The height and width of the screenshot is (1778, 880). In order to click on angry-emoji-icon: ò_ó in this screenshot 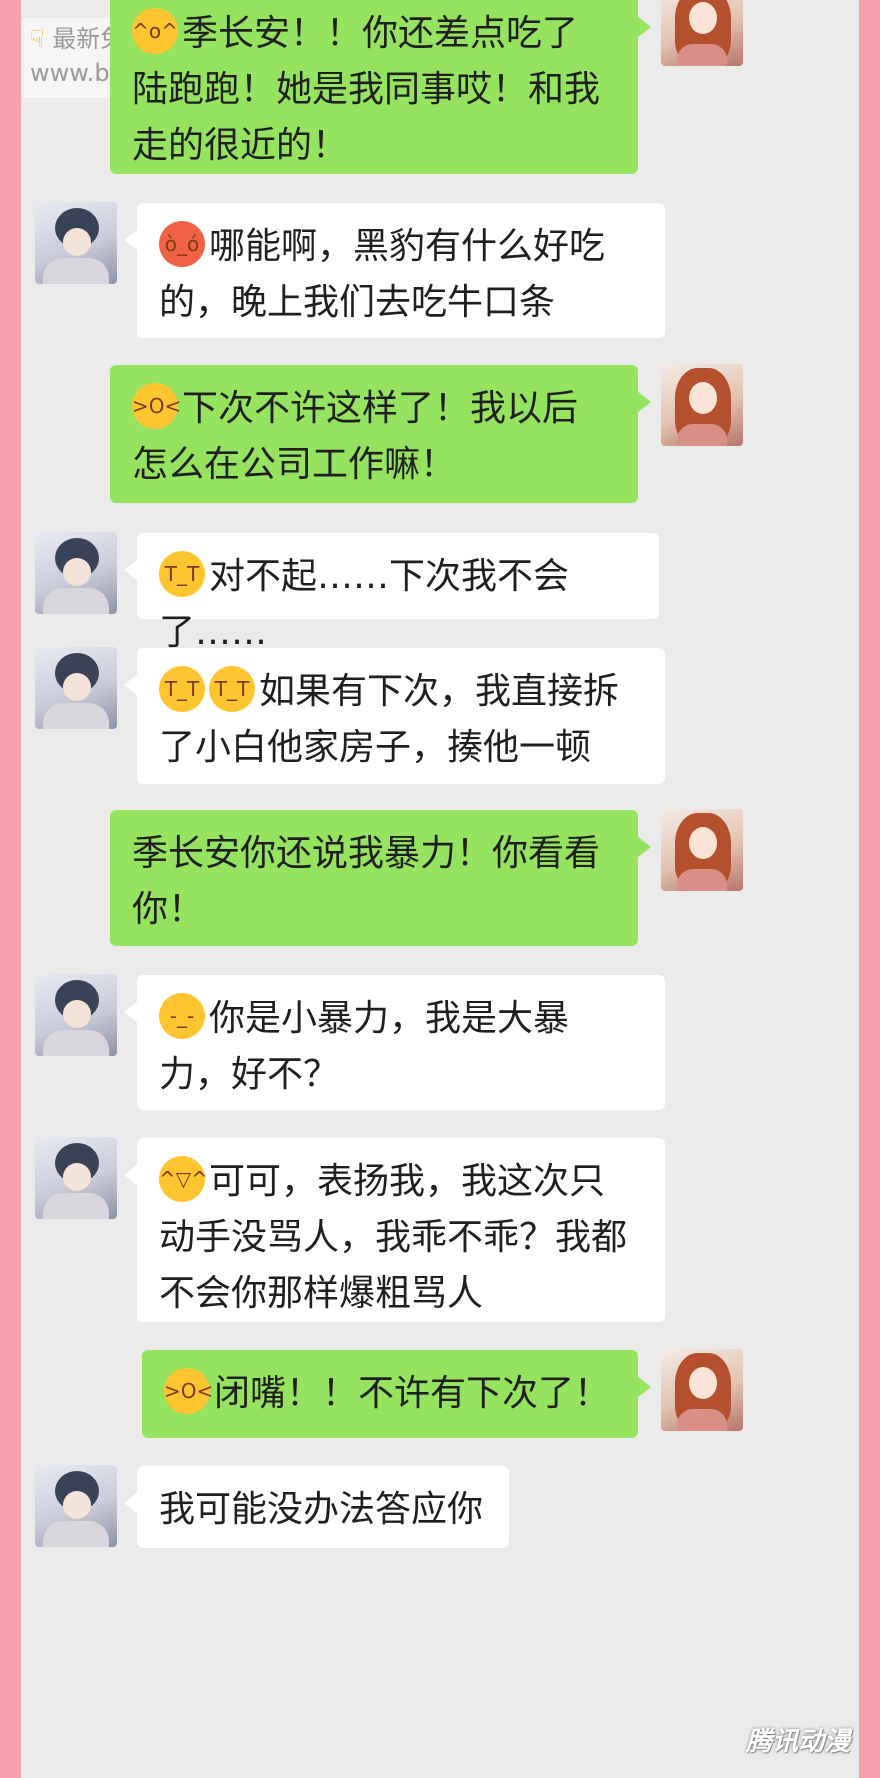, I will do `click(182, 244)`.